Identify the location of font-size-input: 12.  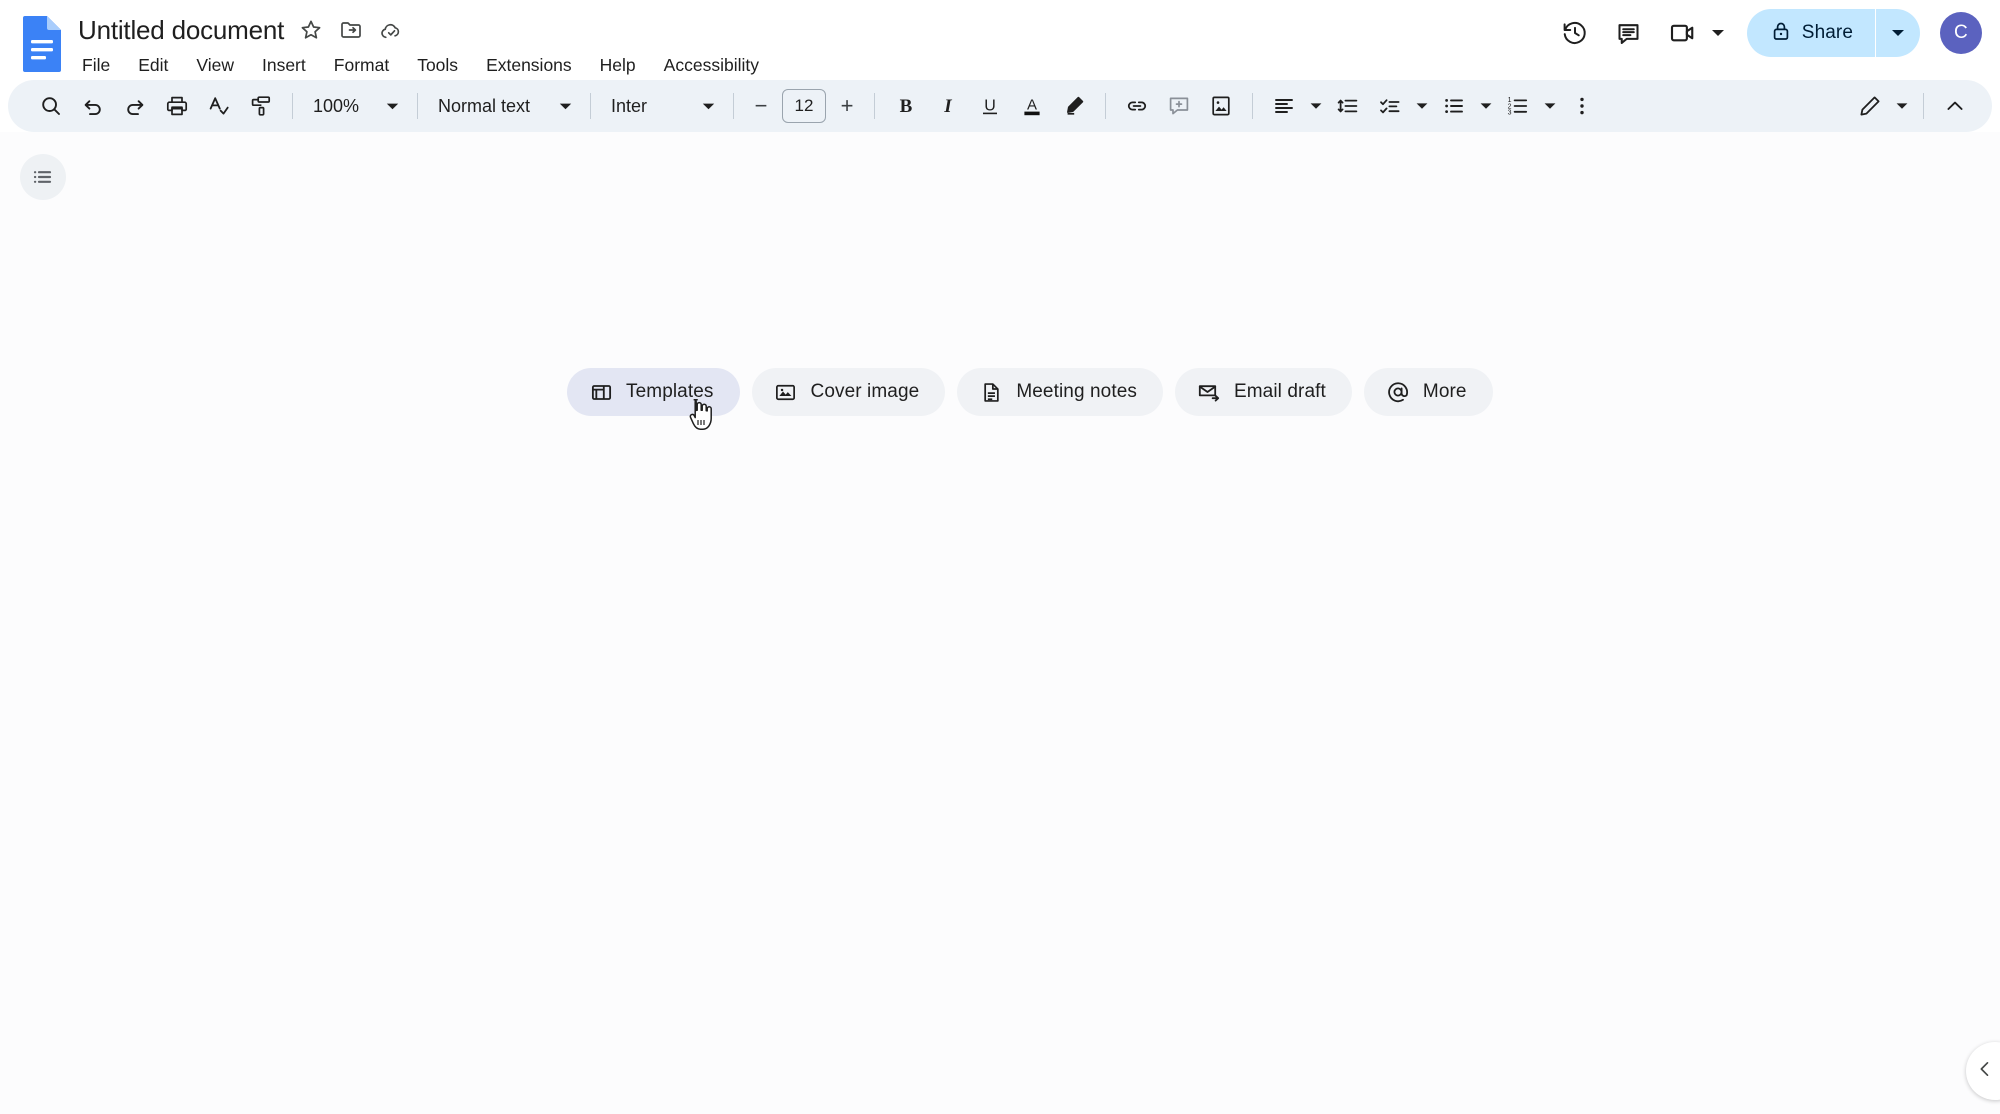
(804, 106).